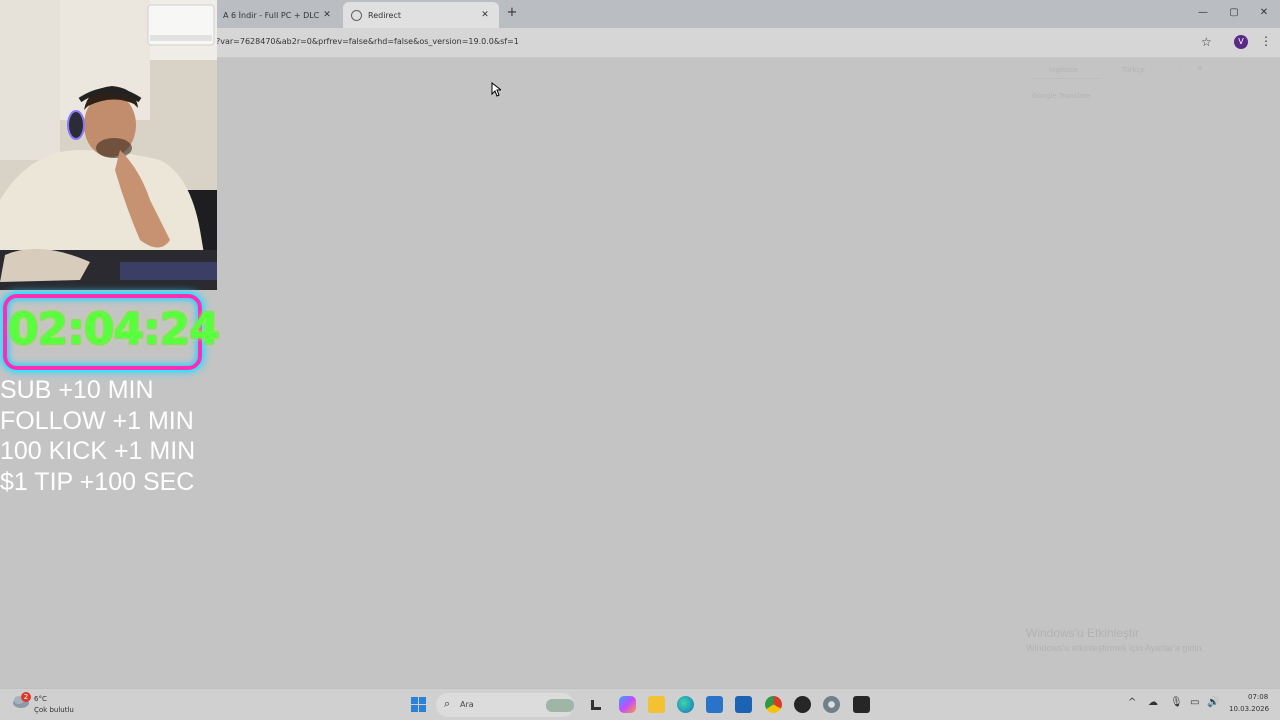  Describe the element at coordinates (1067, 78) in the screenshot. I see `active-language-underline` at that location.